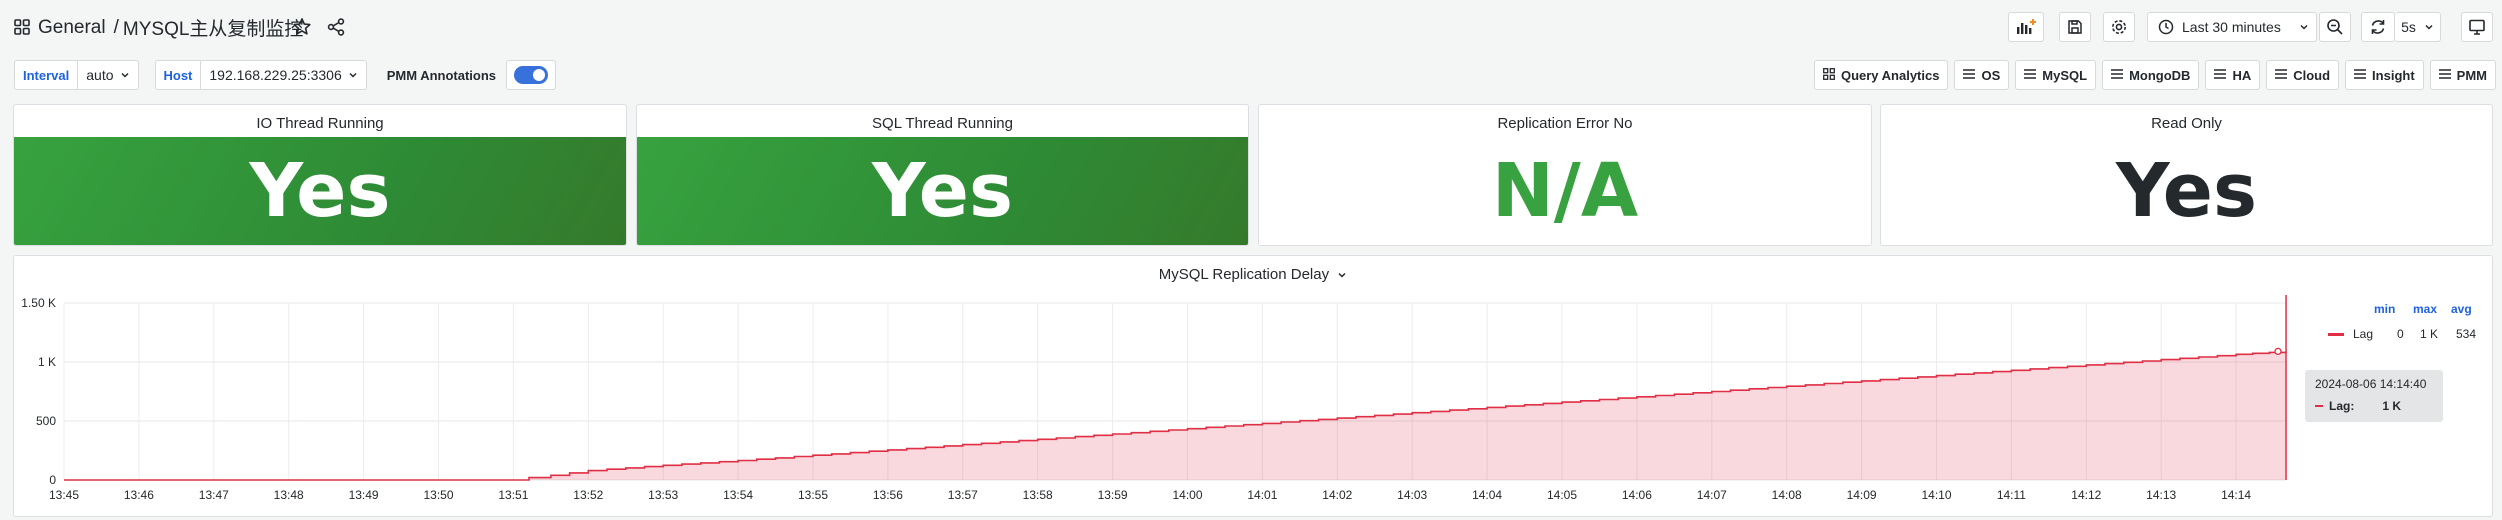 The height and width of the screenshot is (520, 2502). What do you see at coordinates (2342, 406) in the screenshot?
I see `tooltip-series: Lag:` at bounding box center [2342, 406].